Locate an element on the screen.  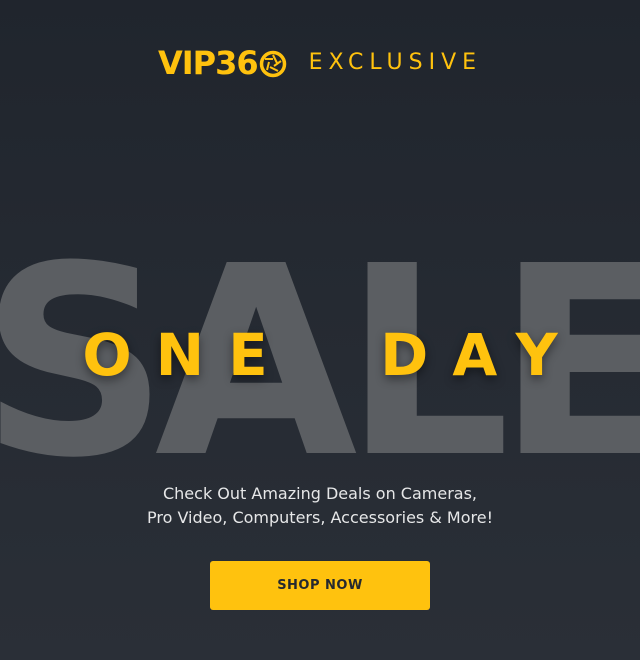
shop-now-label: SHOP NOW is located at coordinates (320, 585).